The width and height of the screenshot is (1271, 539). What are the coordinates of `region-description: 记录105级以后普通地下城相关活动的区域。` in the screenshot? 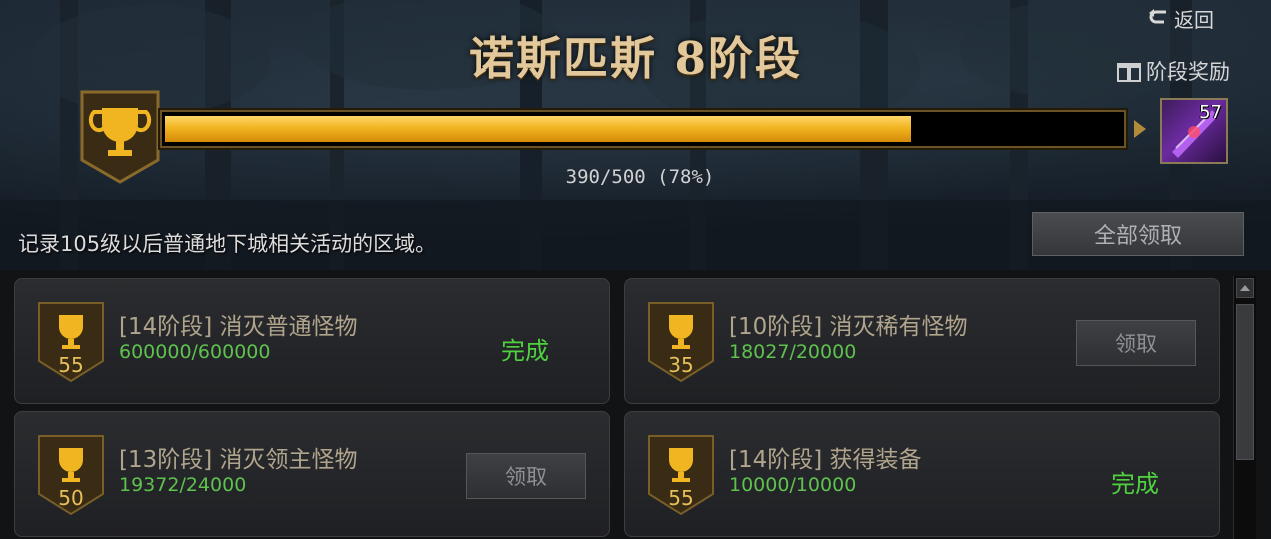 It's located at (227, 244).